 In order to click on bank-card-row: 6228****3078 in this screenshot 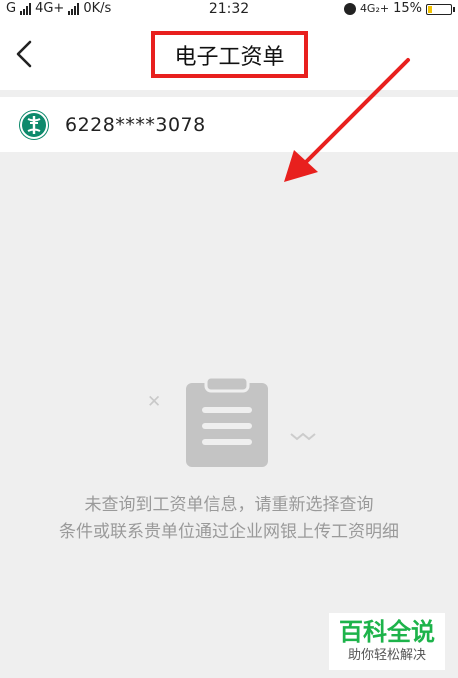, I will do `click(229, 124)`.